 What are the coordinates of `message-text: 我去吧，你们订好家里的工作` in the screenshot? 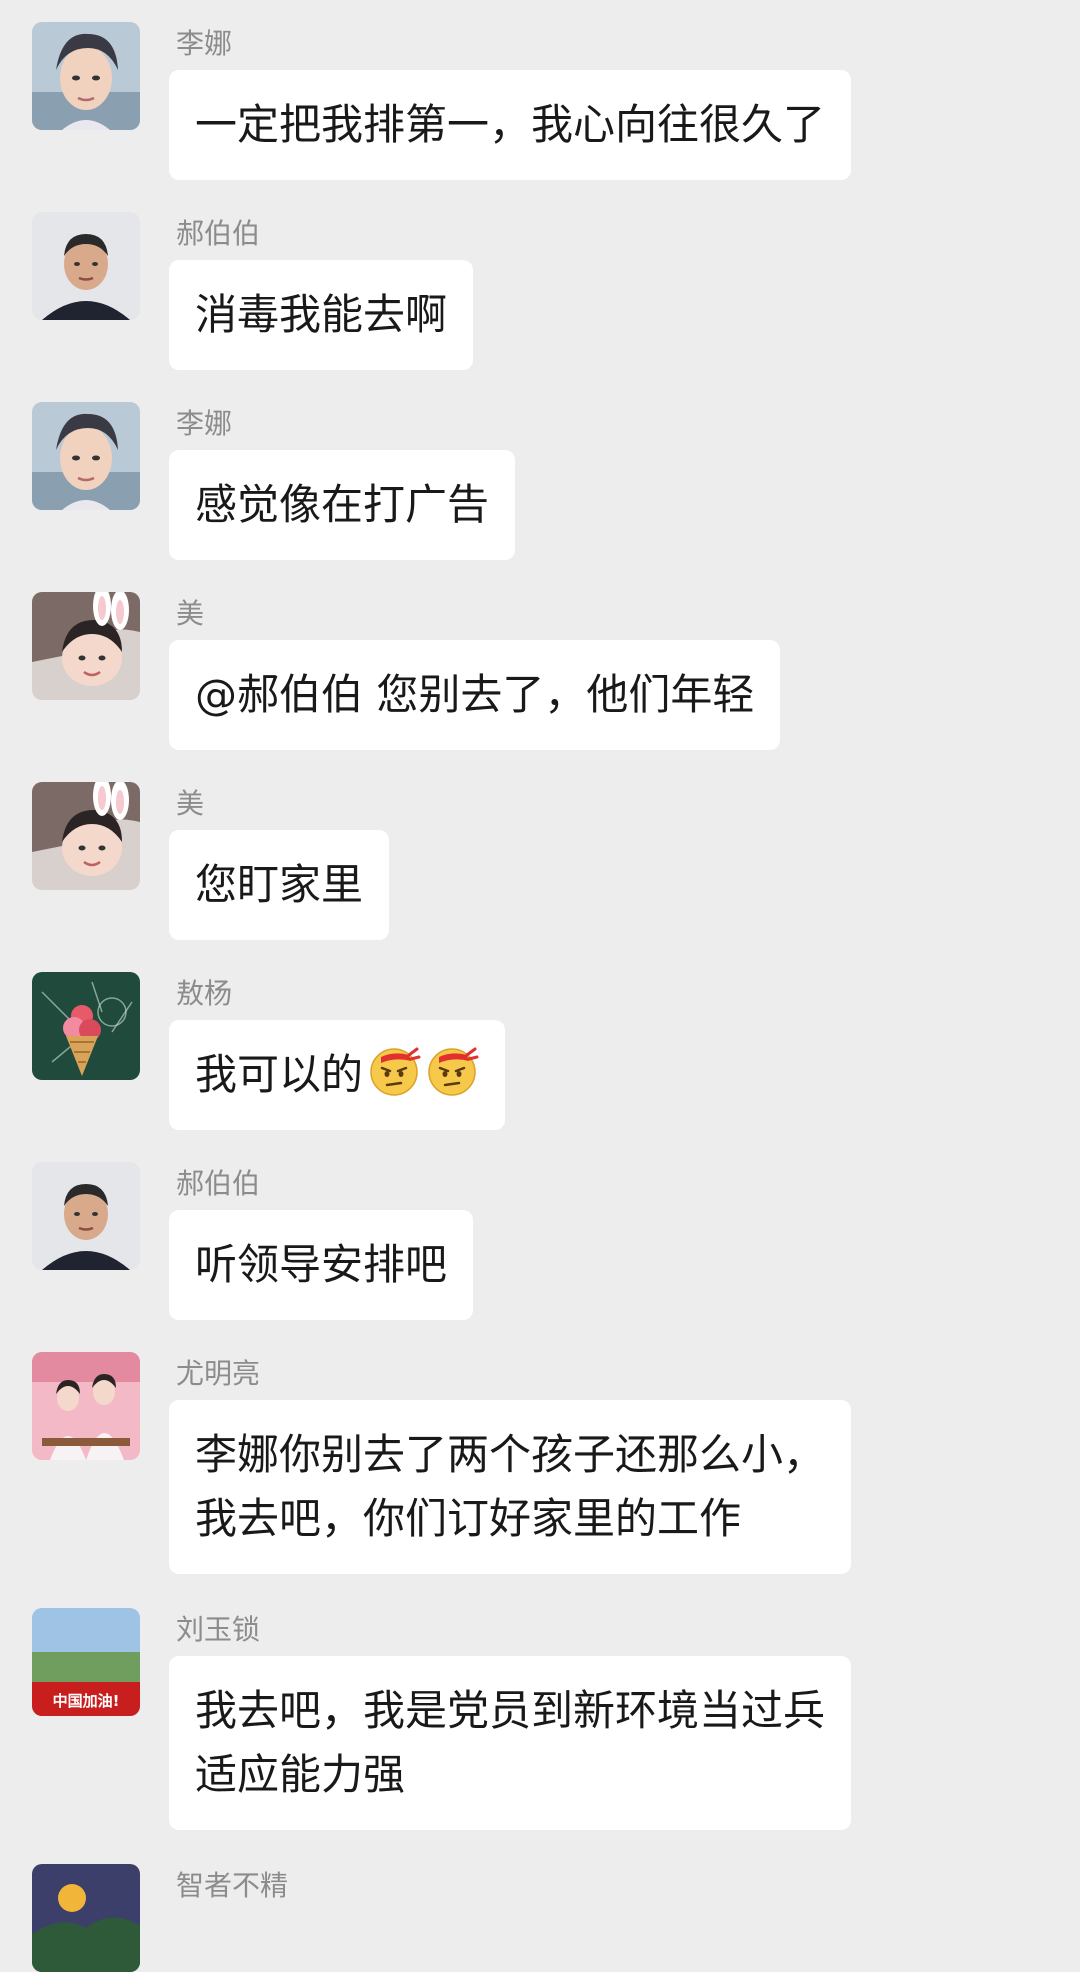 It's located at (468, 1518).